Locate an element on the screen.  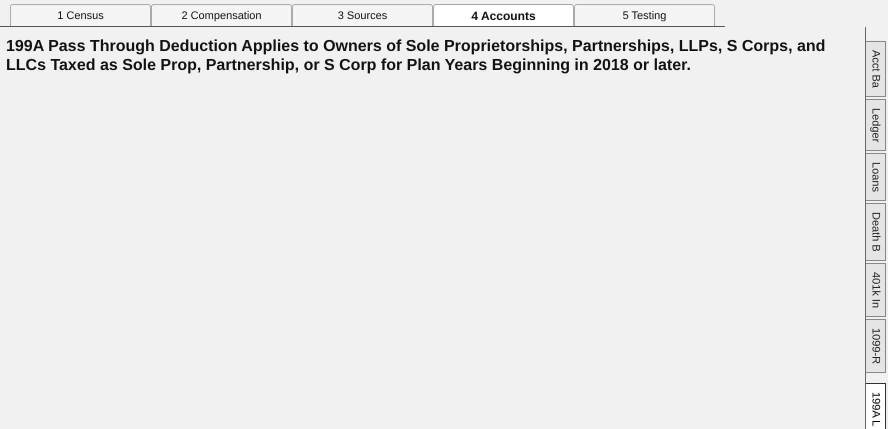
side-tab: Loans is located at coordinates (876, 177).